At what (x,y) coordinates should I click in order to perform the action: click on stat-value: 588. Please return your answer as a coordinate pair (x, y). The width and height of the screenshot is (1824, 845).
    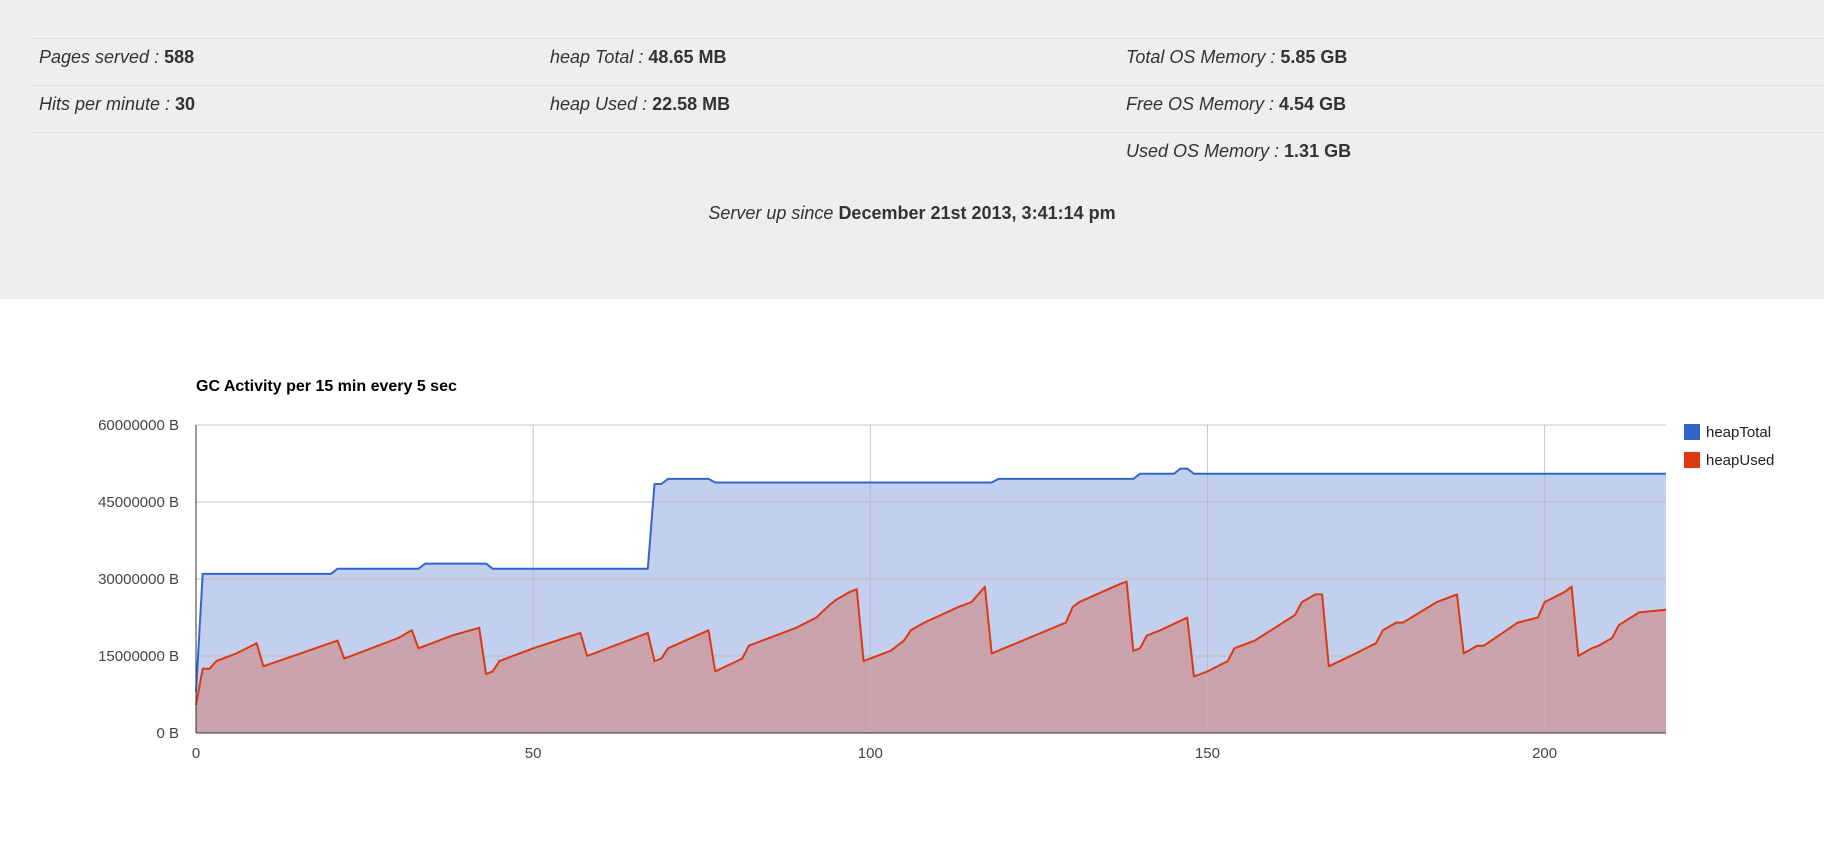
    Looking at the image, I should click on (179, 57).